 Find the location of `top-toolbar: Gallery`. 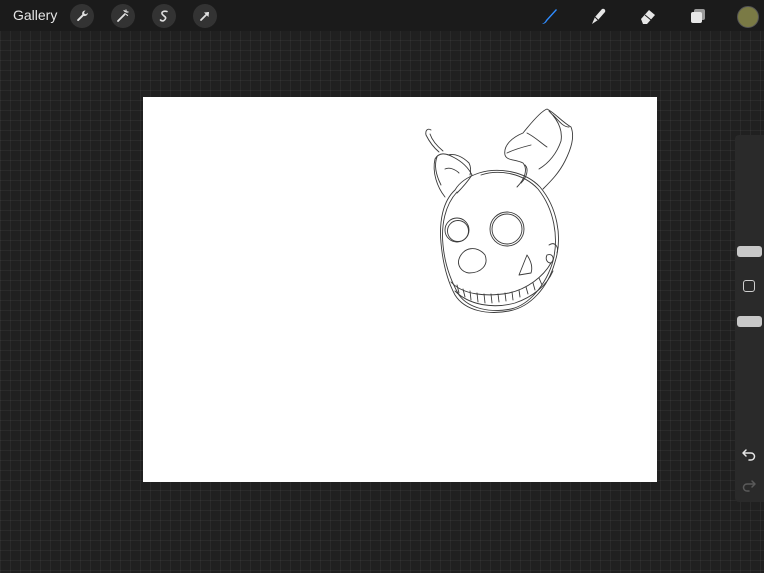

top-toolbar: Gallery is located at coordinates (382, 15).